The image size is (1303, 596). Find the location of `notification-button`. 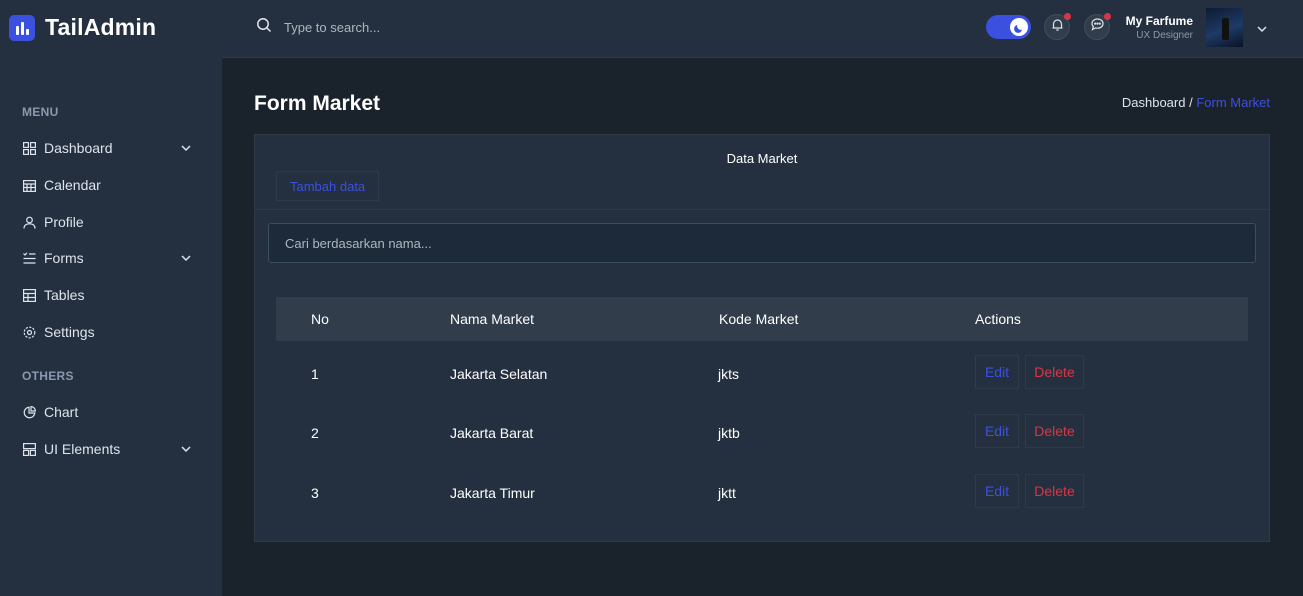

notification-button is located at coordinates (1057, 26).